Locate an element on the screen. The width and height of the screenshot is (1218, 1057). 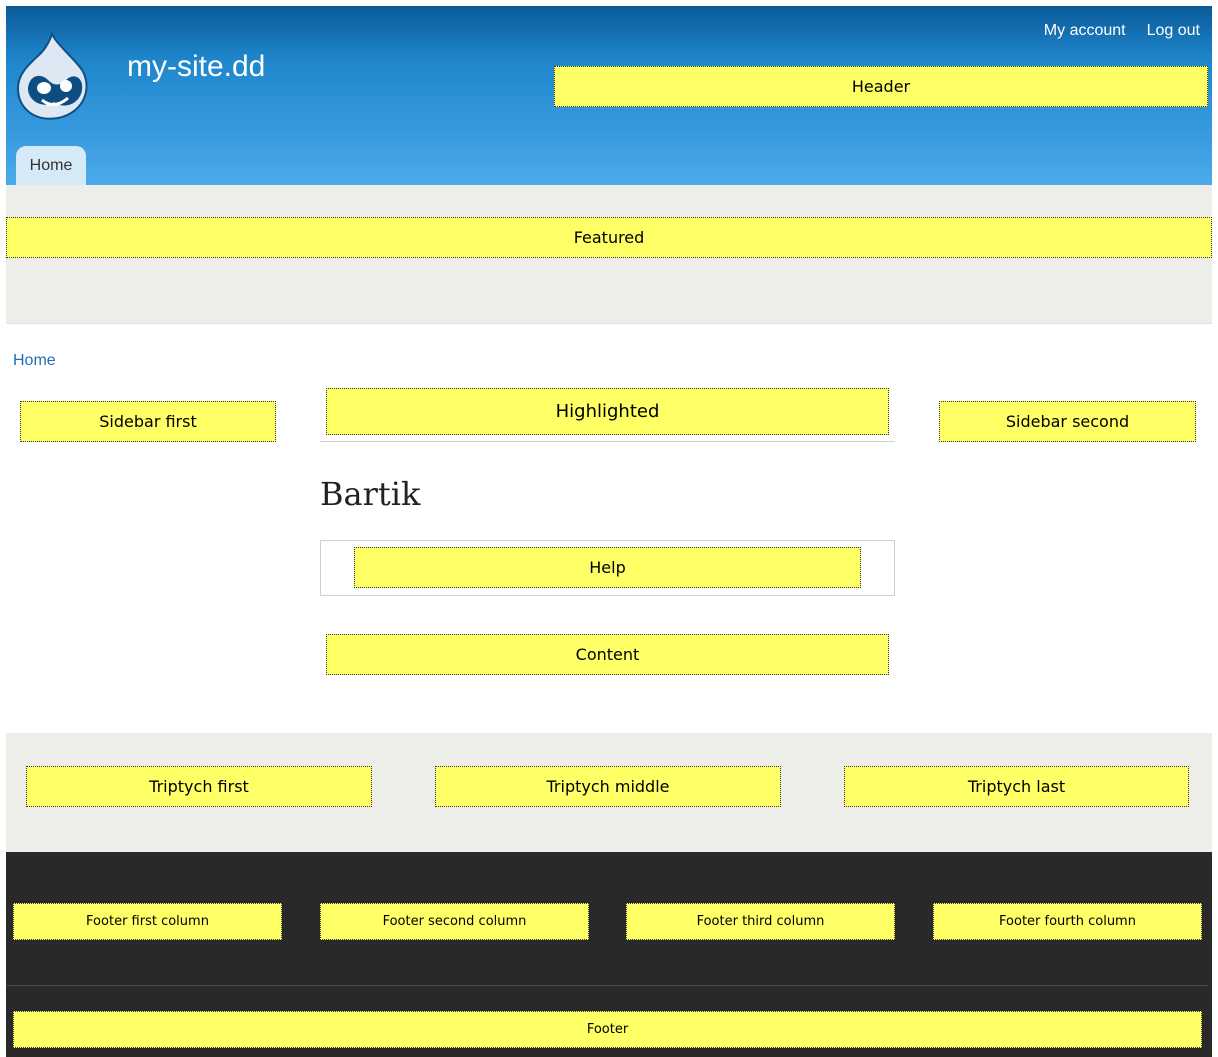
footer-divider is located at coordinates (607, 985).